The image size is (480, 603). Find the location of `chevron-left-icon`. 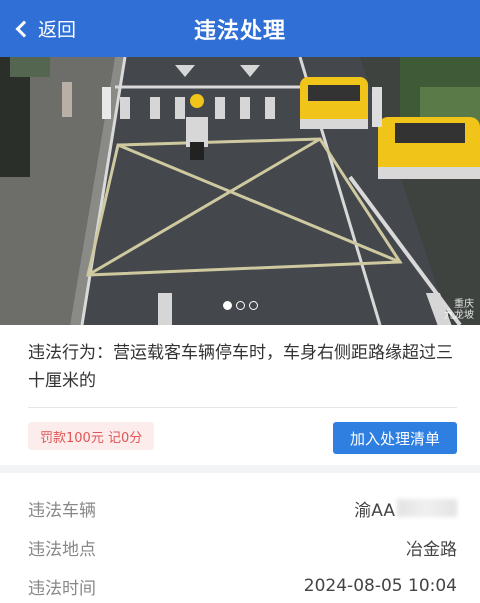

chevron-left-icon is located at coordinates (24, 28).